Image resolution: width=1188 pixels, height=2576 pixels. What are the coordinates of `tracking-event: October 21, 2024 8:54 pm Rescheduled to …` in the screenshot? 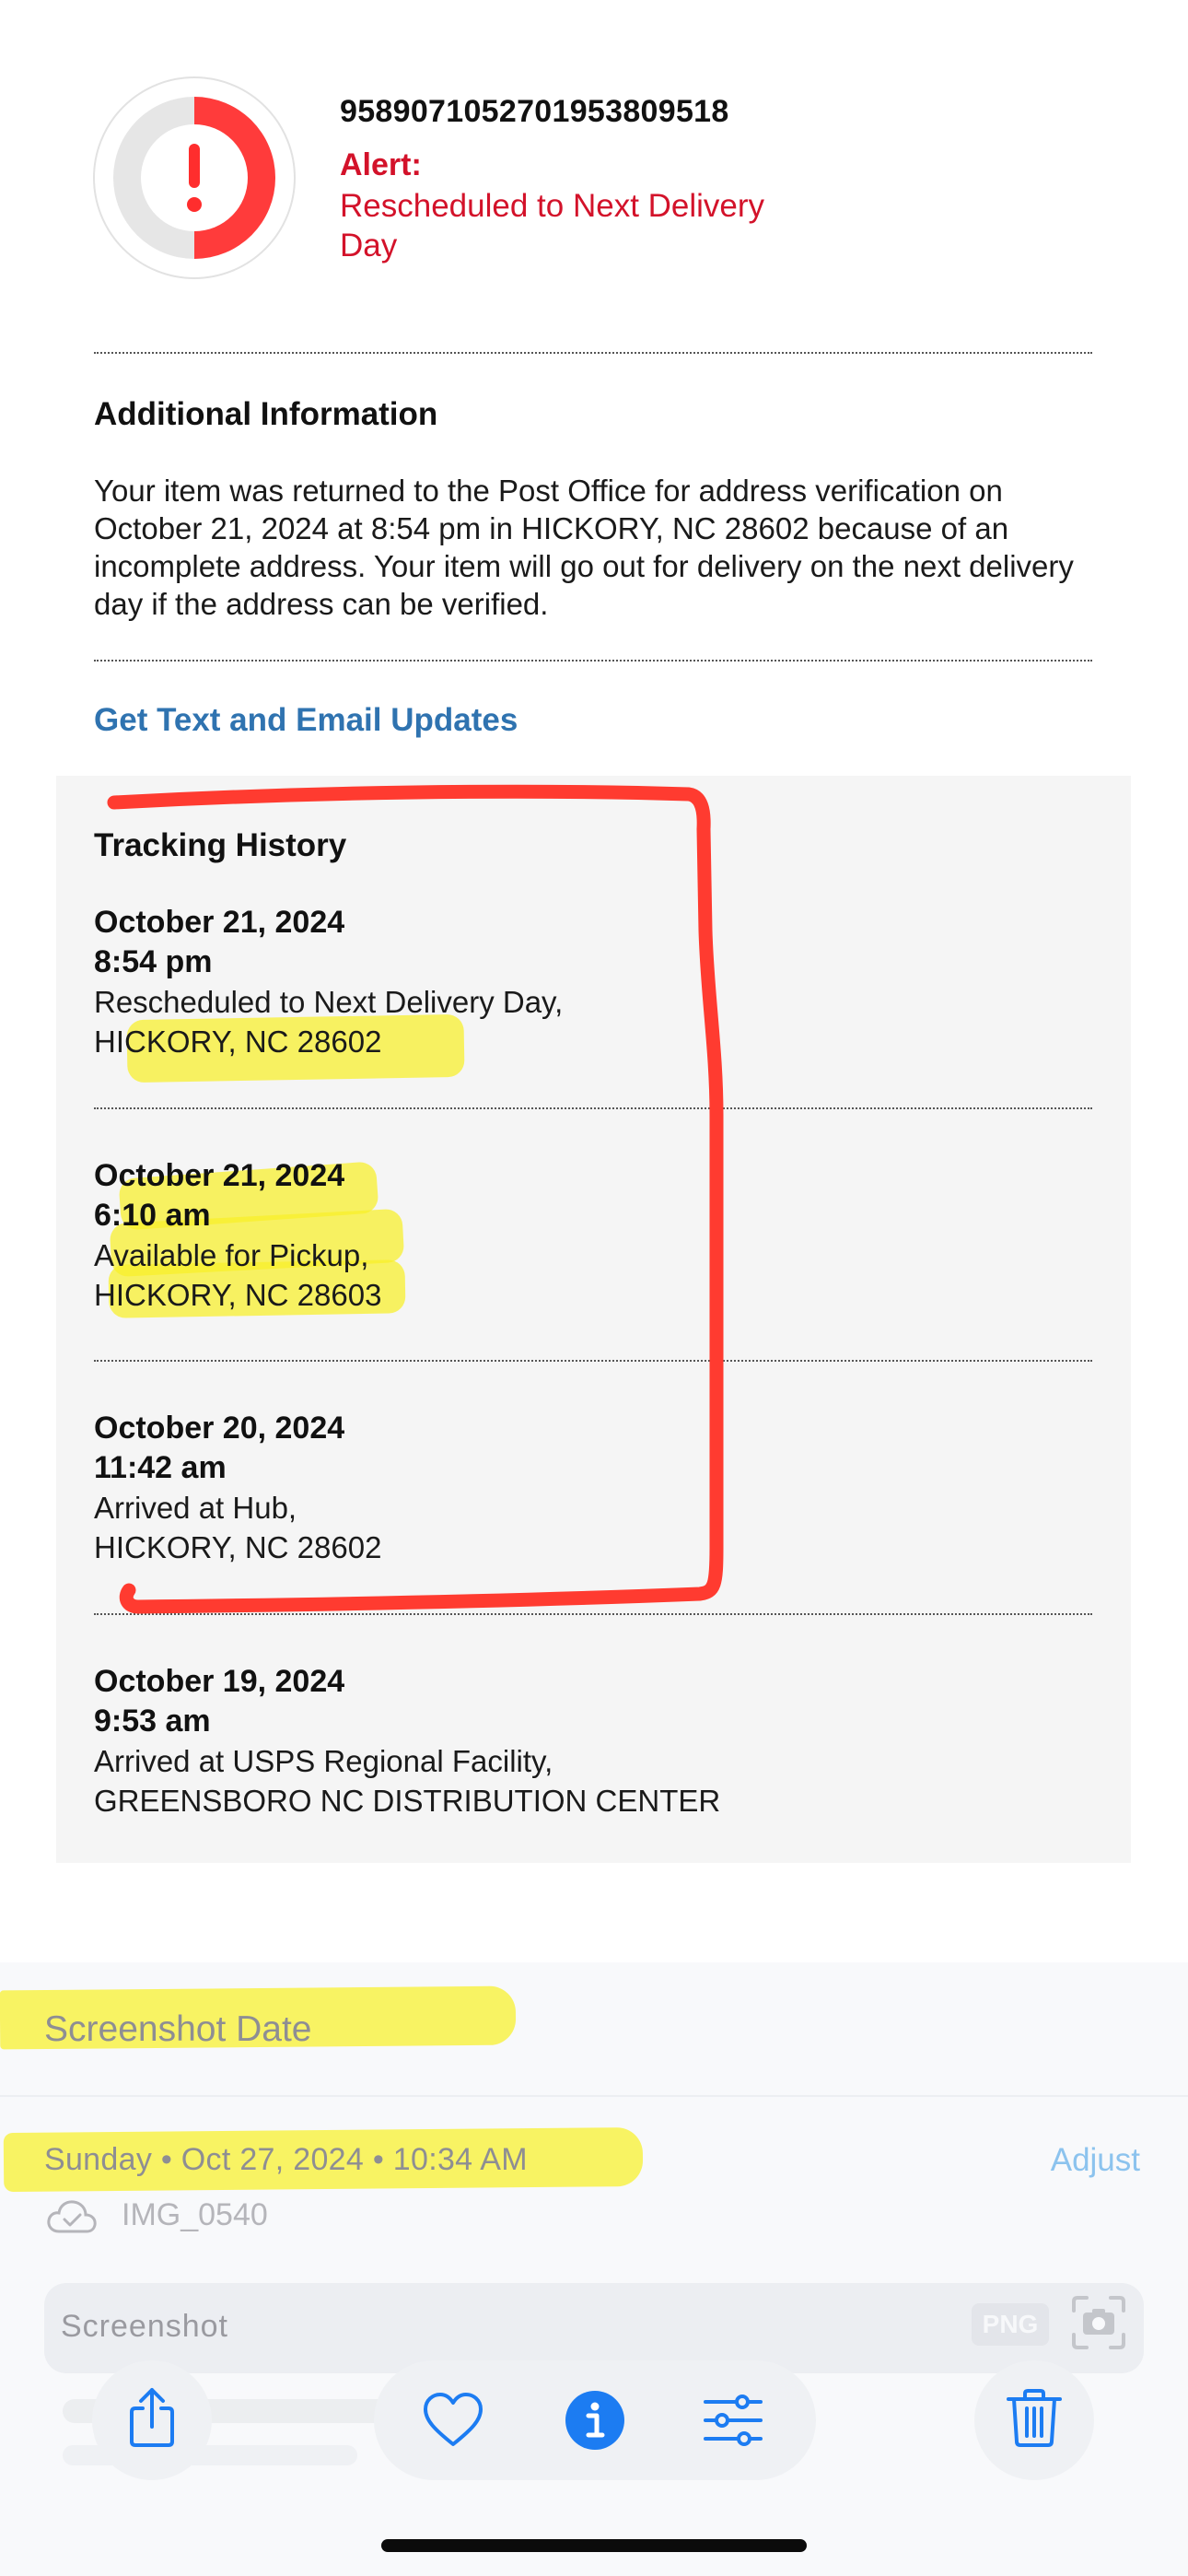 It's located at (591, 982).